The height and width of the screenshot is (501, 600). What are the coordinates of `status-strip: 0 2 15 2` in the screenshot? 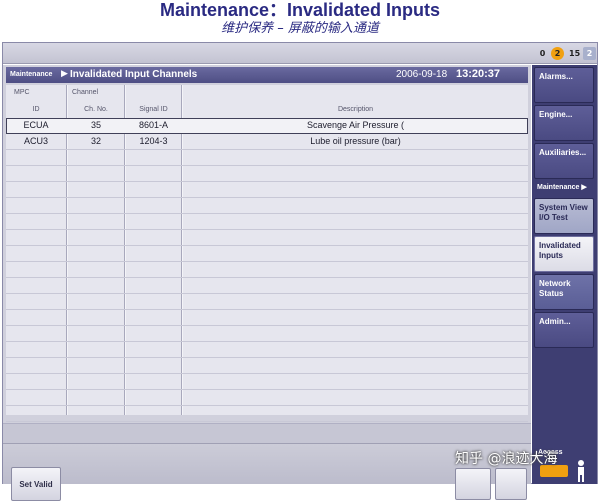 It's located at (300, 53).